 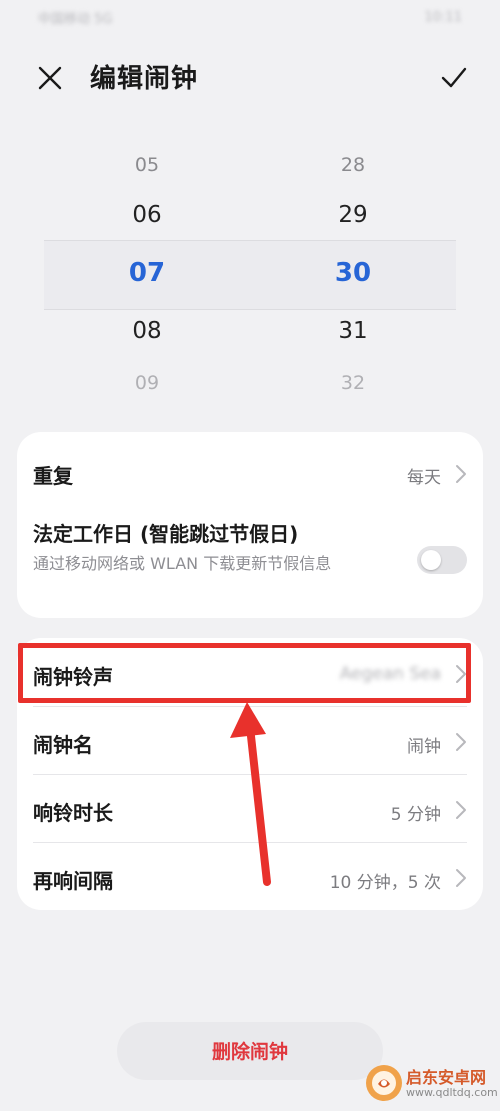 I want to click on workday-description: 通过移动网络或 WLAN 下载更新节假信息, so click(x=182, y=563).